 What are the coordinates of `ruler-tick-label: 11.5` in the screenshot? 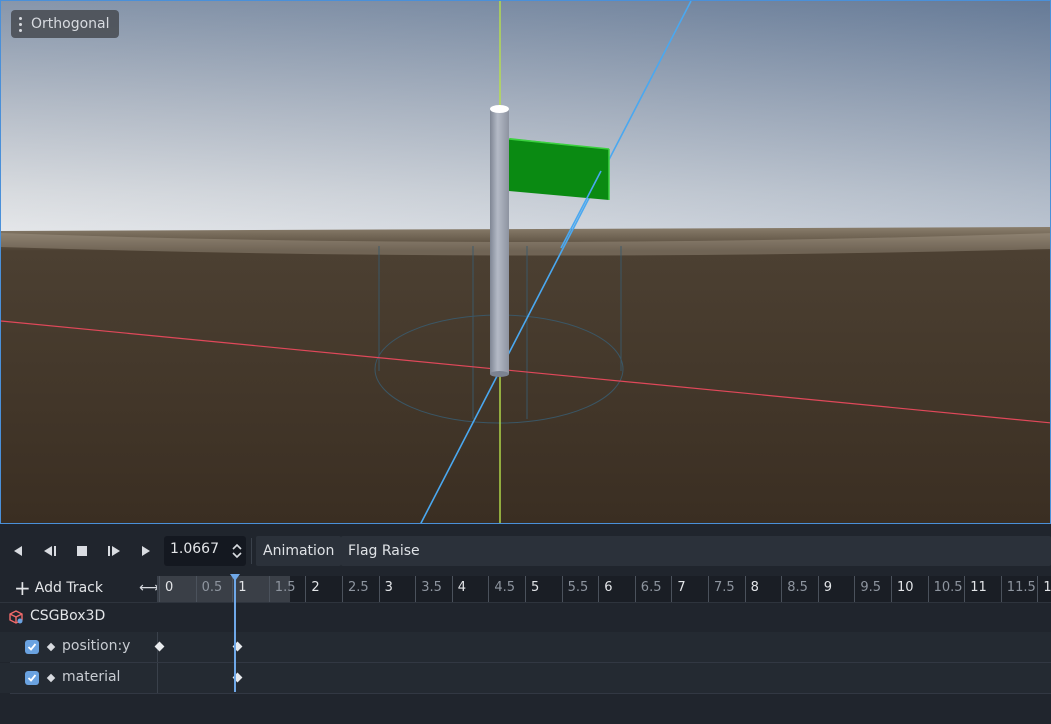 It's located at (1021, 587).